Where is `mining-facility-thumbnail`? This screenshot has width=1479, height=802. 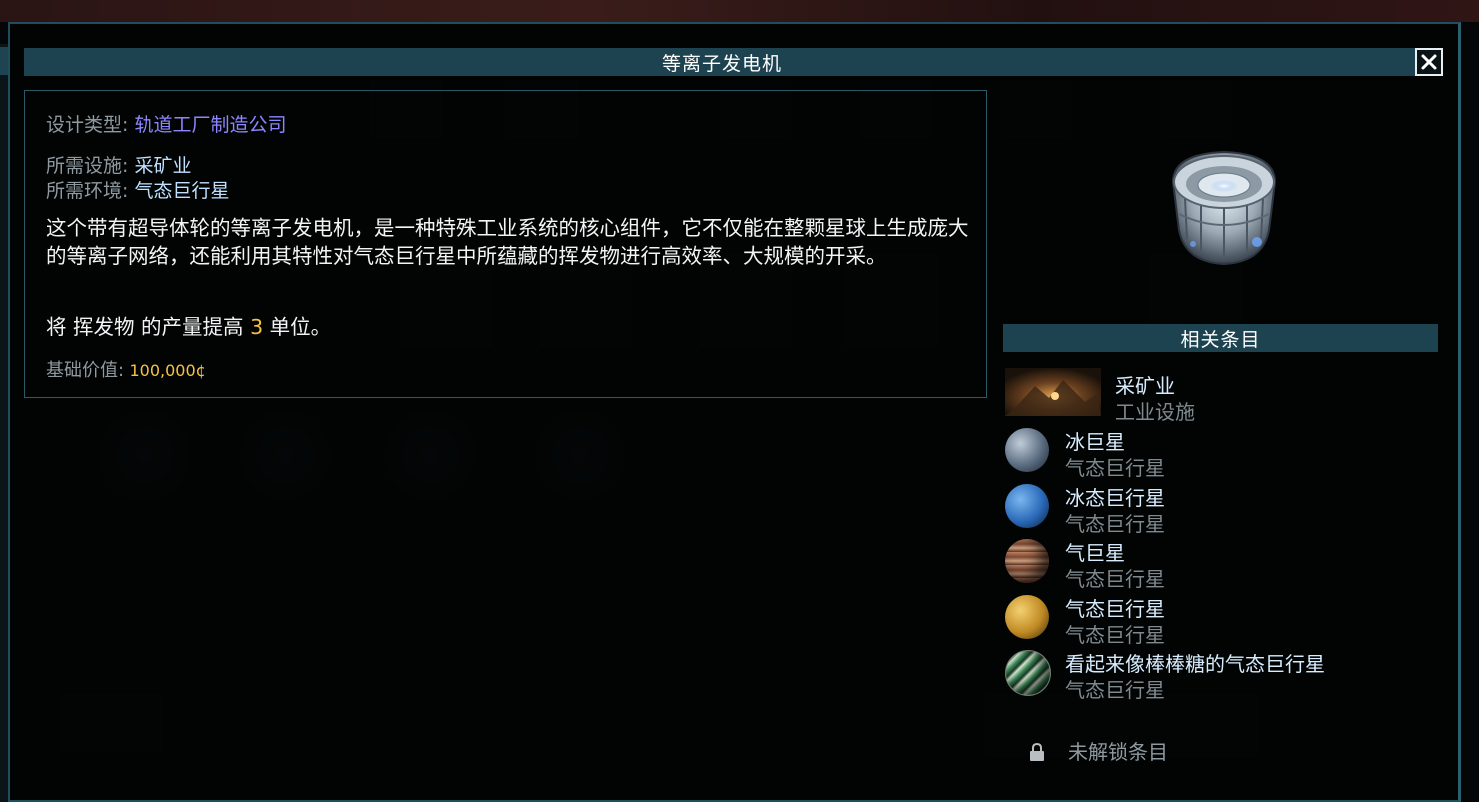 mining-facility-thumbnail is located at coordinates (1053, 392).